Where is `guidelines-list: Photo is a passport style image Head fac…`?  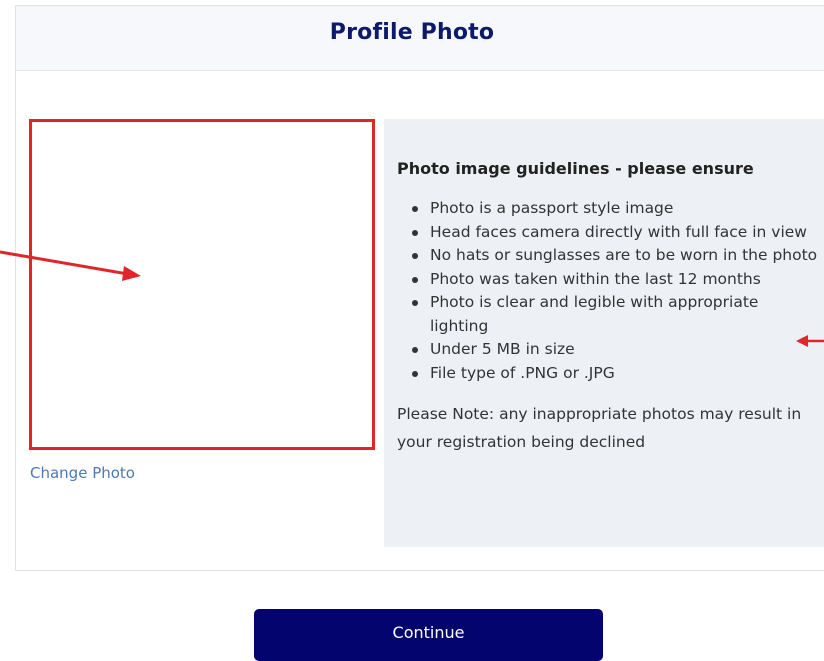
guidelines-list: Photo is a passport style image Head fac… is located at coordinates (610, 291).